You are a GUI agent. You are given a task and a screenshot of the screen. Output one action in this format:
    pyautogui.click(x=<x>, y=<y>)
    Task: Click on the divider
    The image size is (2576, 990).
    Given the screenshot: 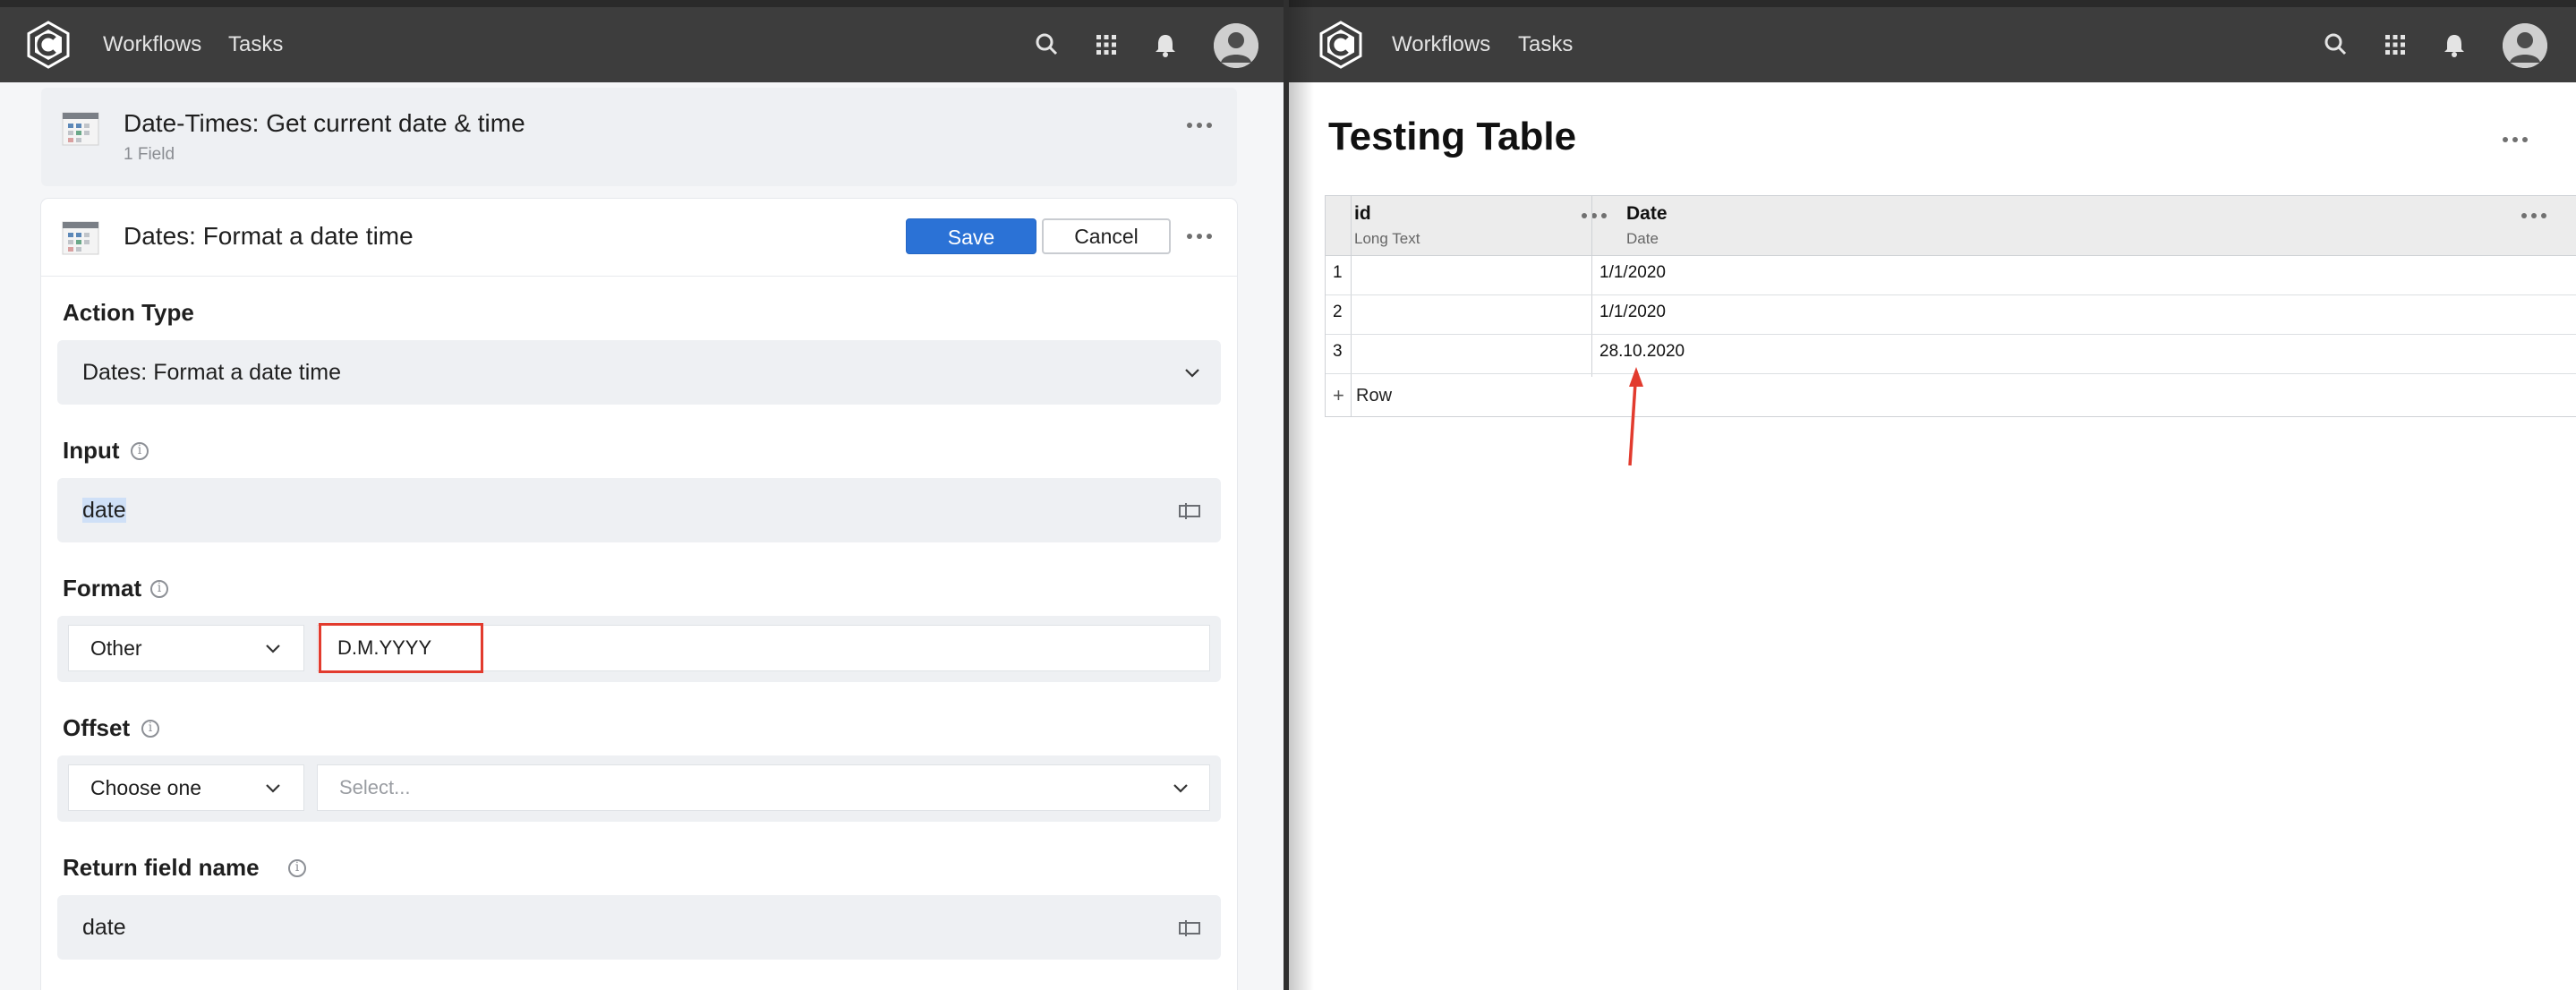 What is the action you would take?
    pyautogui.click(x=639, y=277)
    